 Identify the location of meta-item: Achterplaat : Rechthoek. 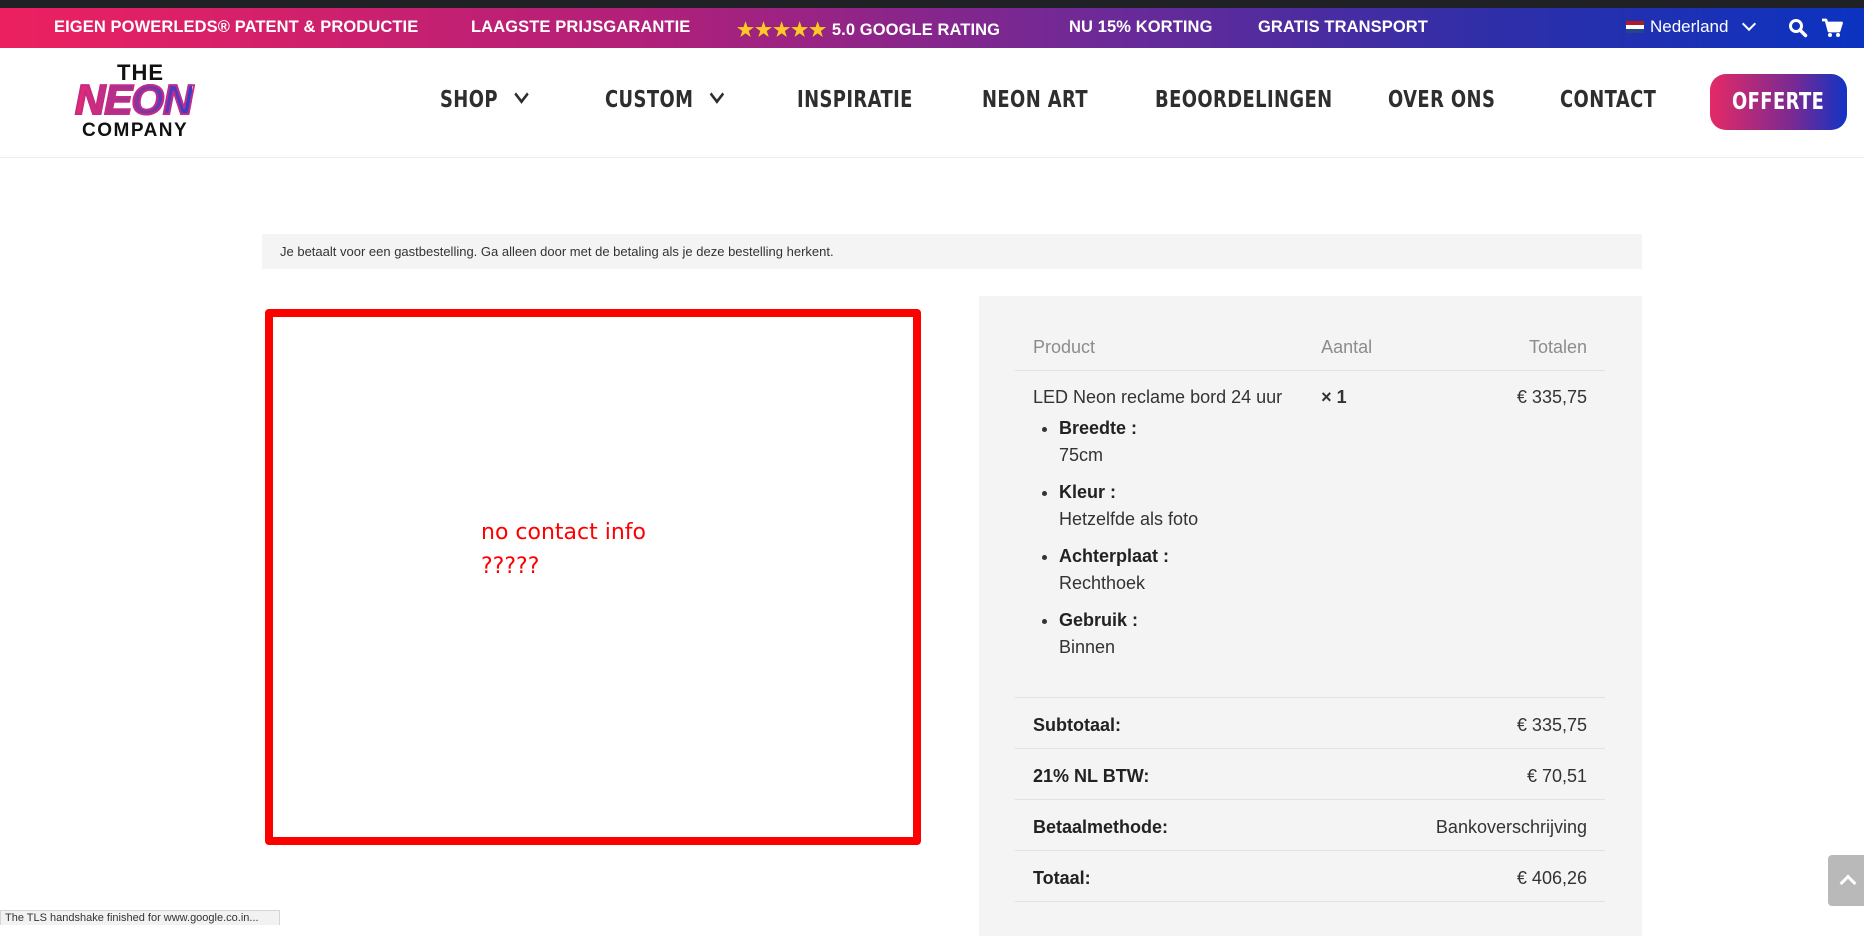
(1172, 570).